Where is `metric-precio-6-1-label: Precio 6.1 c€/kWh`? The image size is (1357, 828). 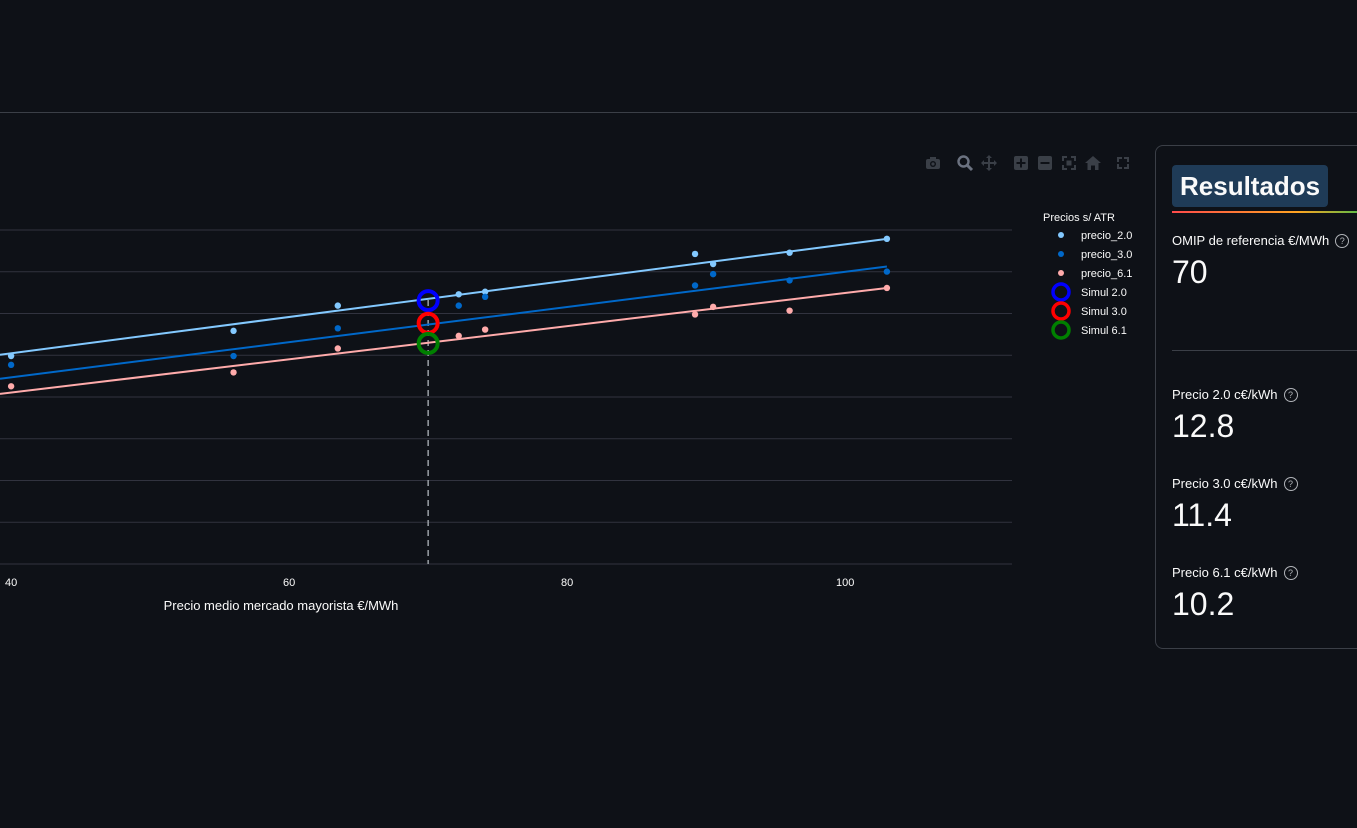 metric-precio-6-1-label: Precio 6.1 c€/kWh is located at coordinates (1225, 572).